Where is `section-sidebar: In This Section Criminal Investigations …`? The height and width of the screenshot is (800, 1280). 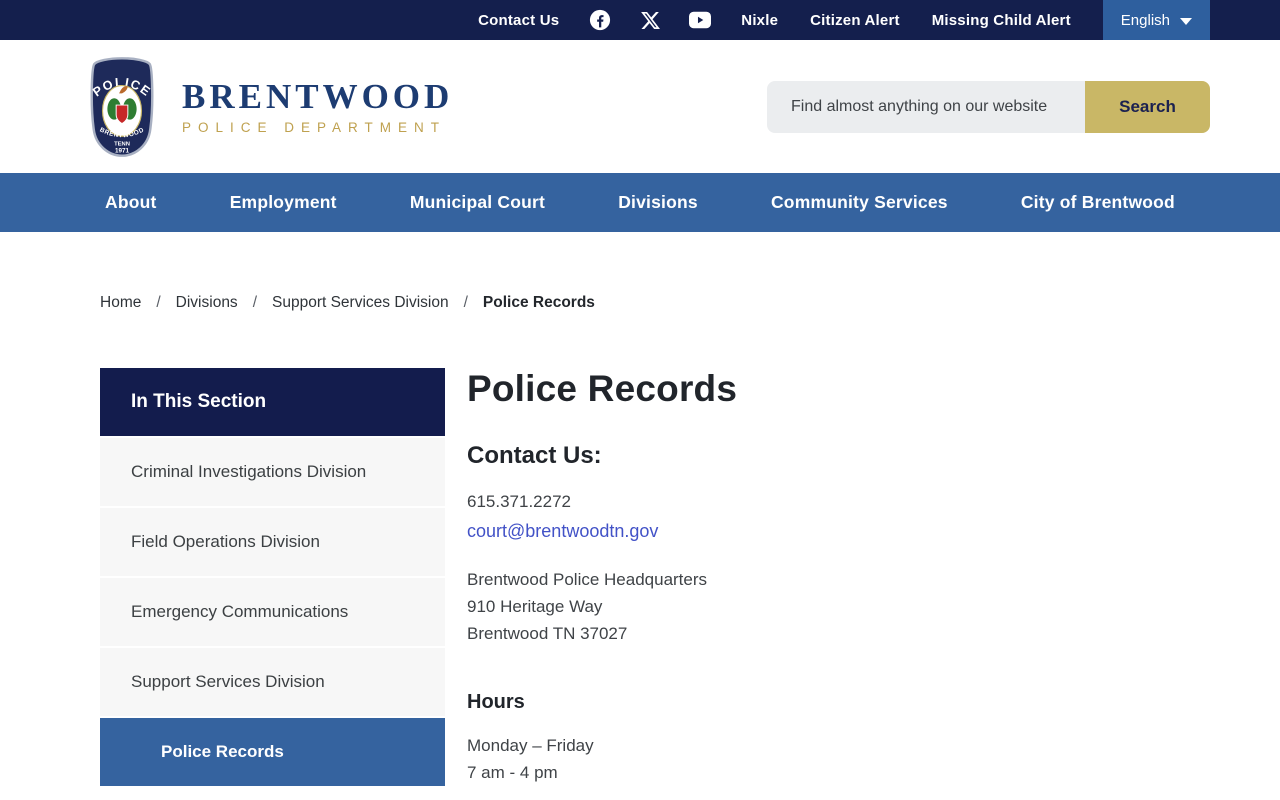 section-sidebar: In This Section Criminal Investigations … is located at coordinates (272, 577).